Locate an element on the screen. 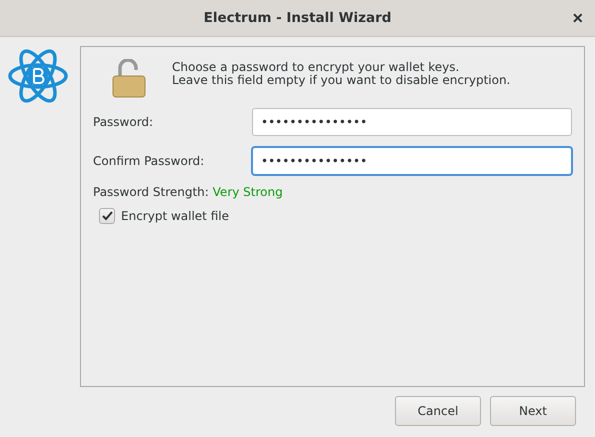  field-label: Password: is located at coordinates (123, 122).